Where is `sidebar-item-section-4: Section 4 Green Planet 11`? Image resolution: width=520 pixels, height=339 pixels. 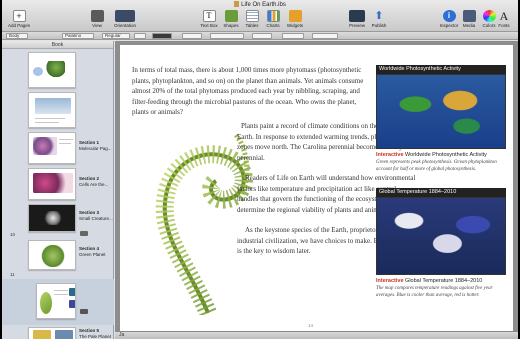
sidebar-item-section-4: Section 4 Green Planet 11 is located at coordinates (58, 258).